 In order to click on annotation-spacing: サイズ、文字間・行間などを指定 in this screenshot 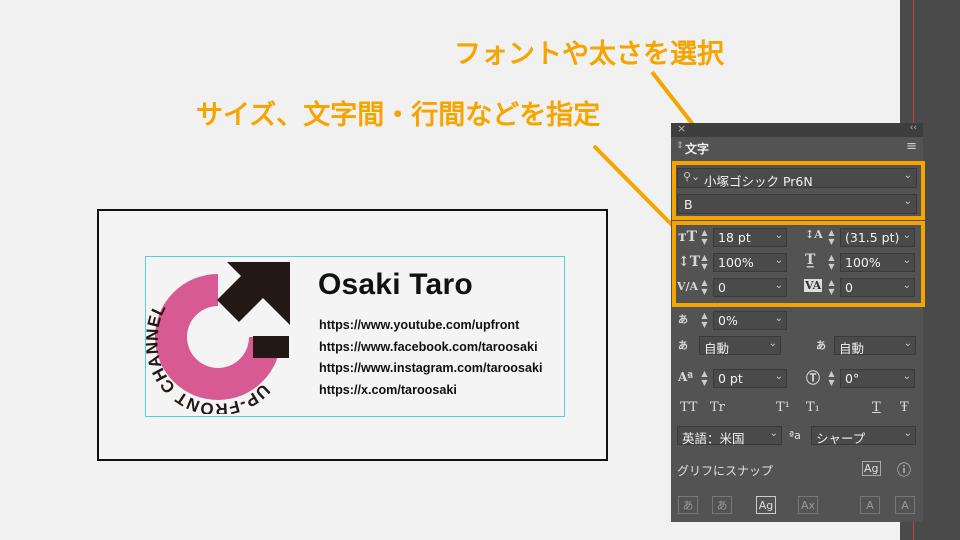, I will do `click(398, 115)`.